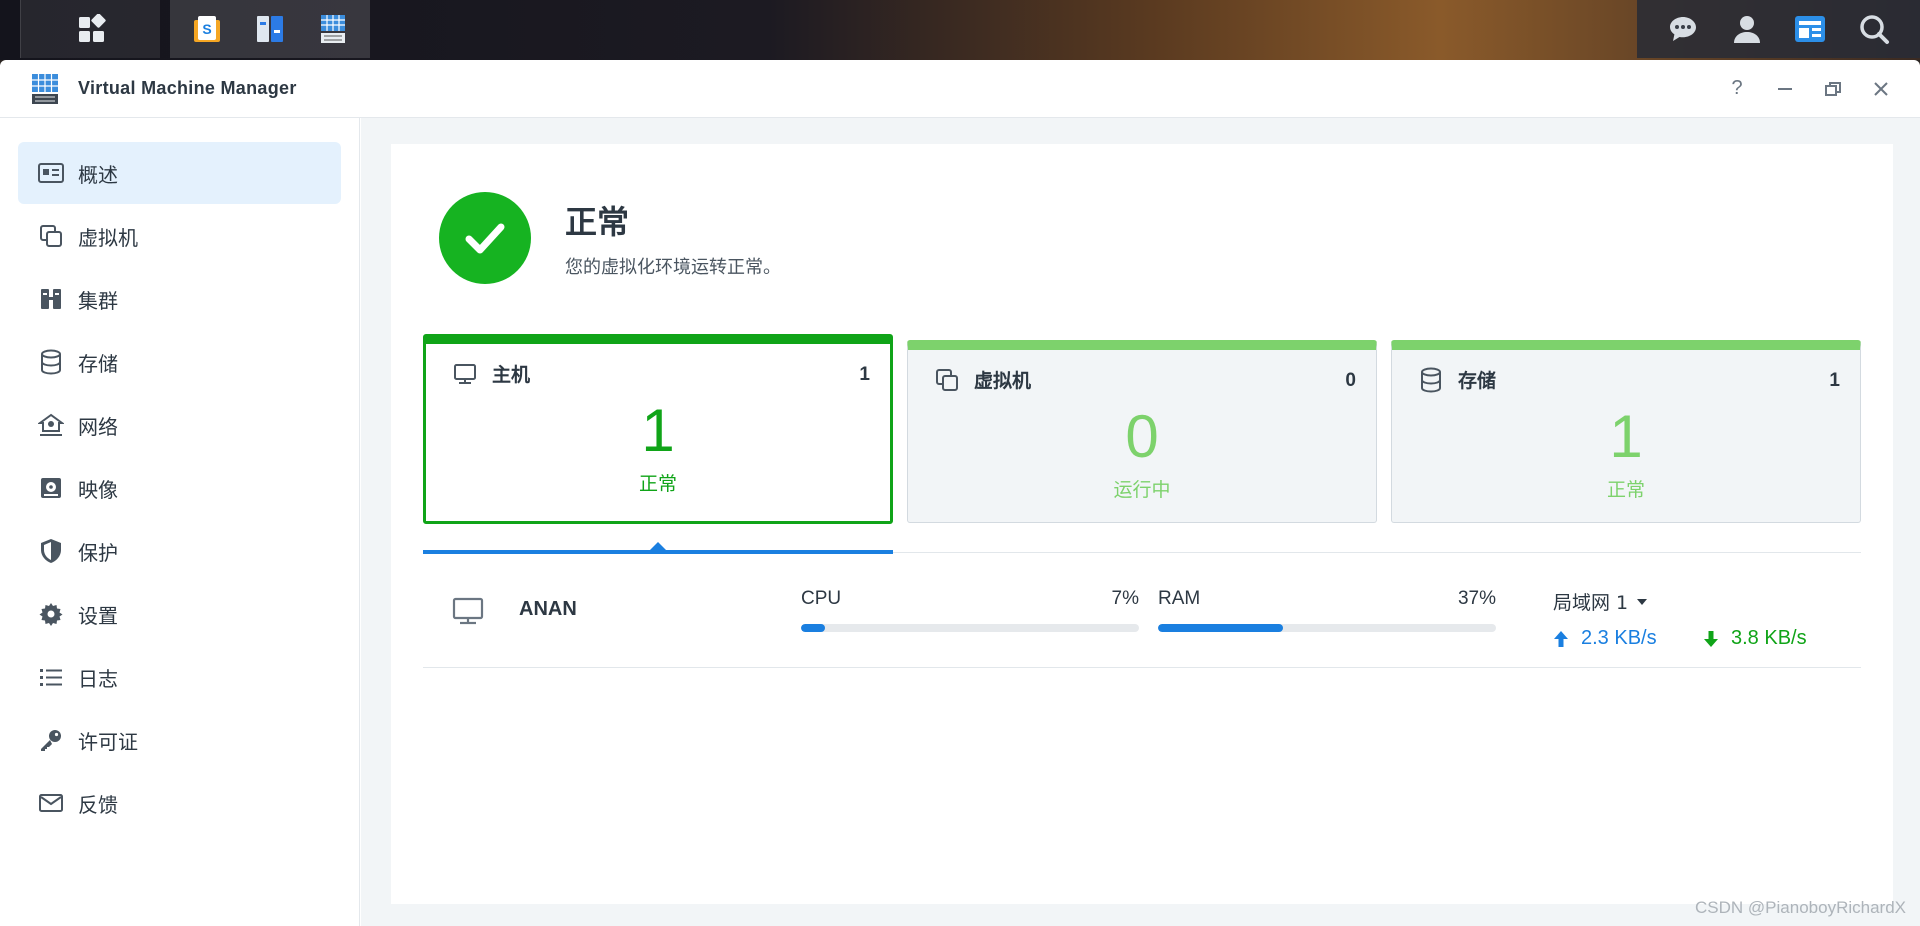  Describe the element at coordinates (1327, 610) in the screenshot. I see `ram-metric: RAM 37%` at that location.